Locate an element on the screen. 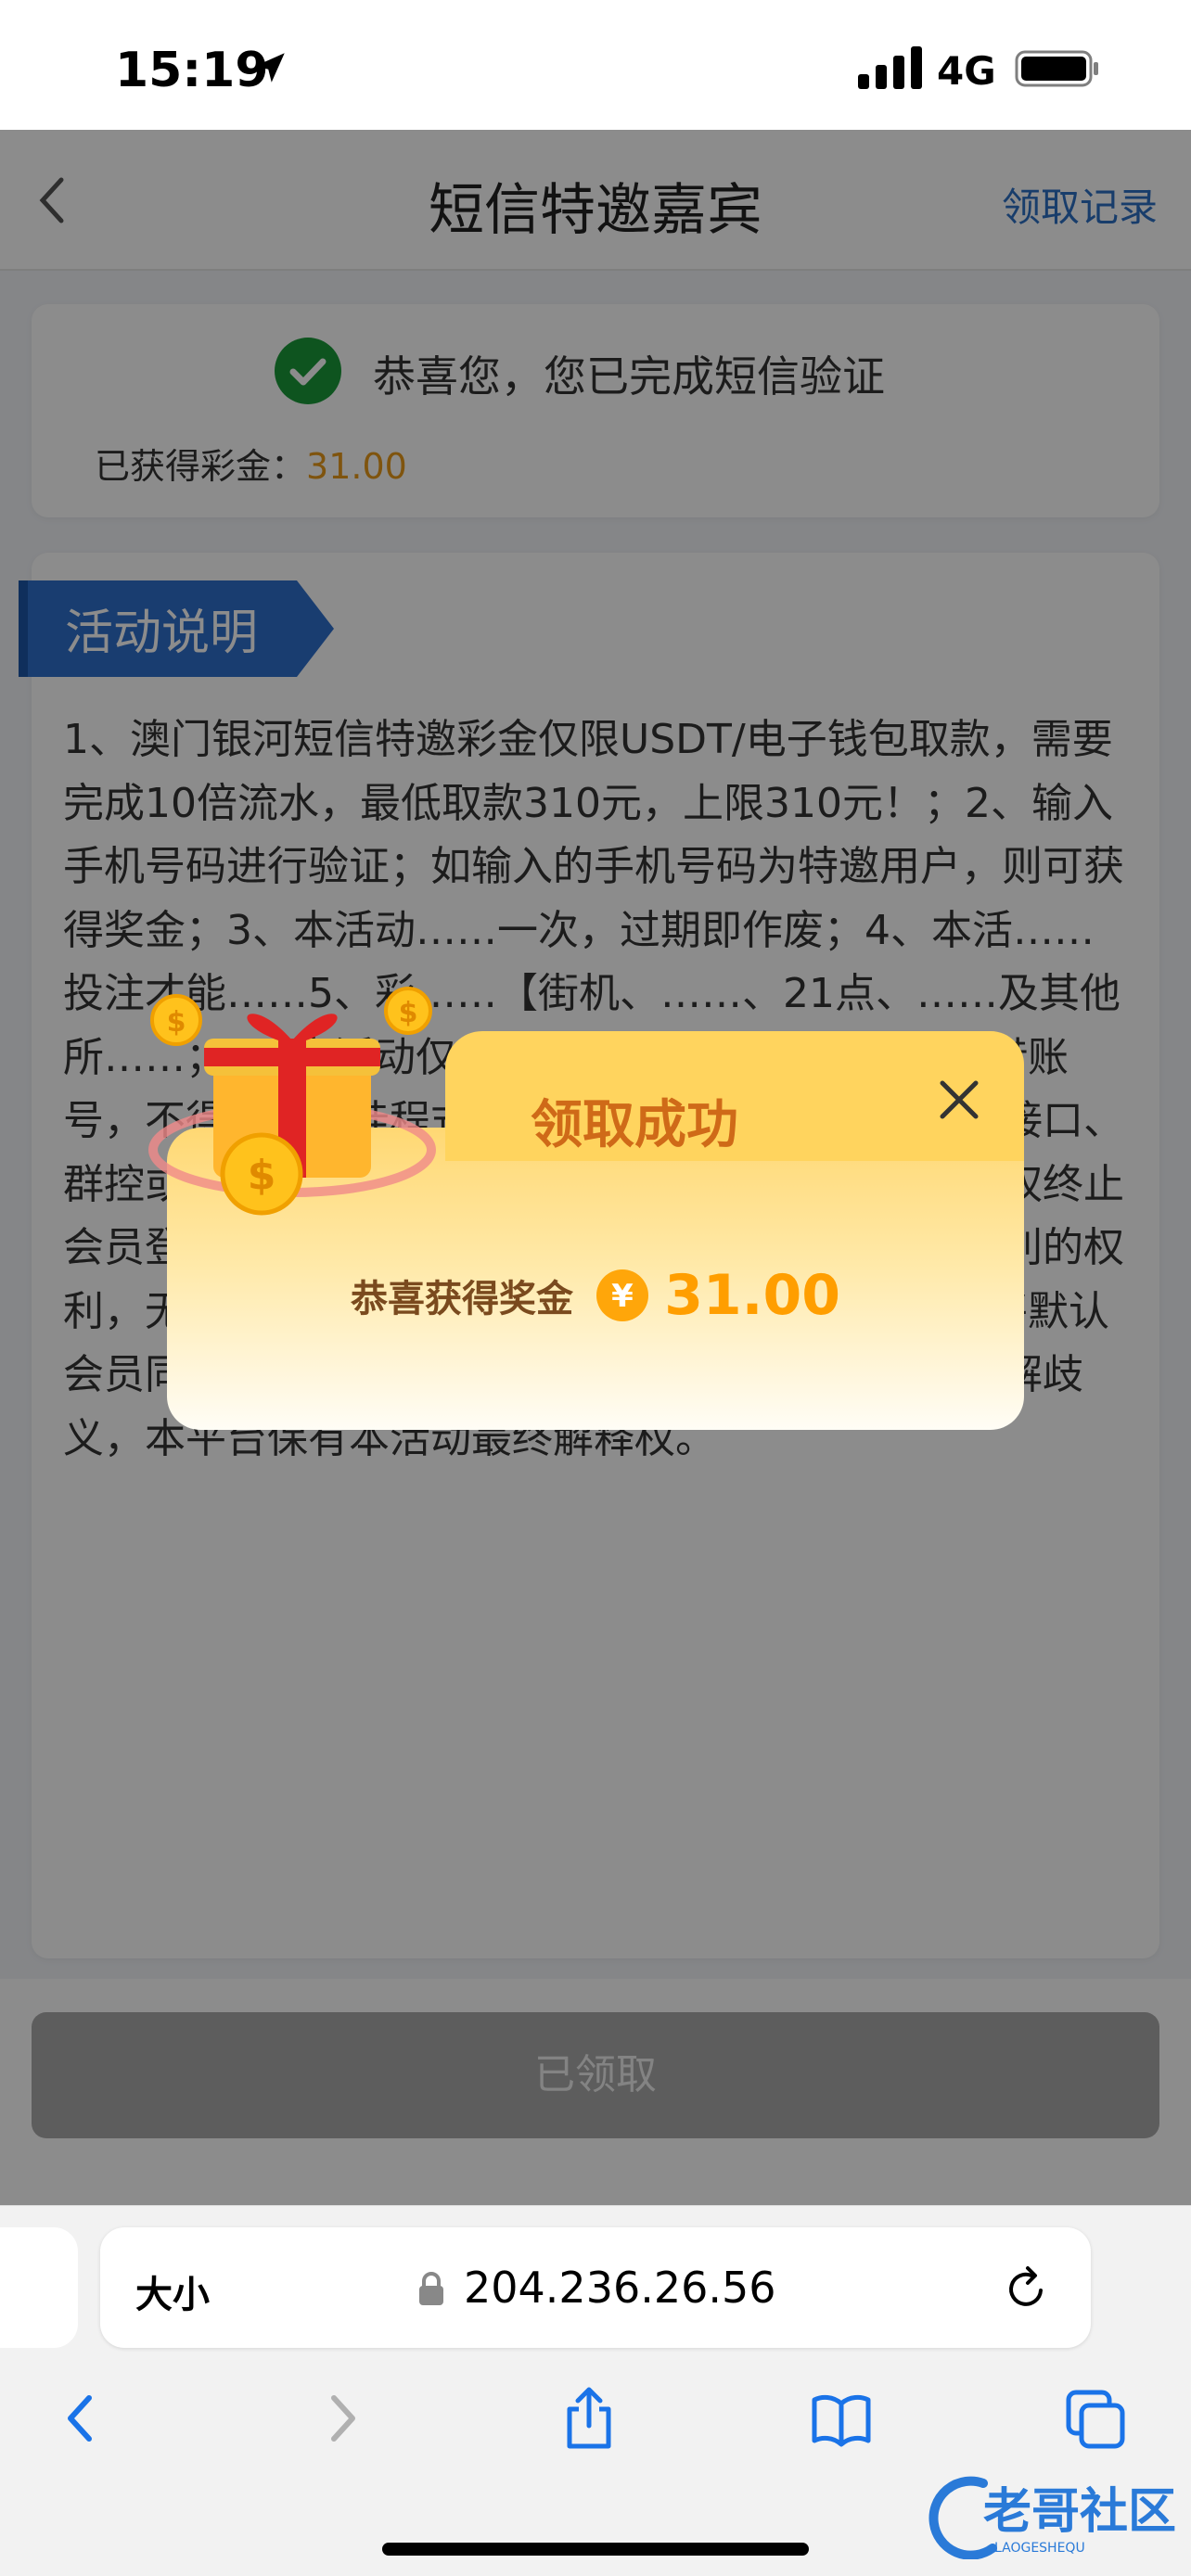  url-text: 204.236.26.56 is located at coordinates (620, 2288).